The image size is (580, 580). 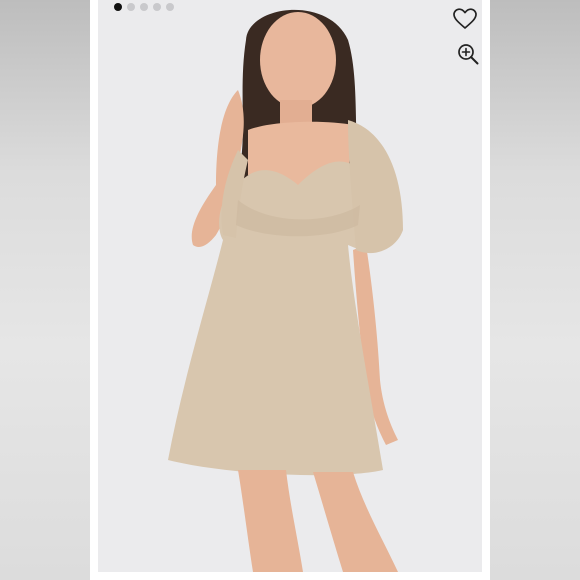 I want to click on carousel-indicator, so click(x=144, y=7).